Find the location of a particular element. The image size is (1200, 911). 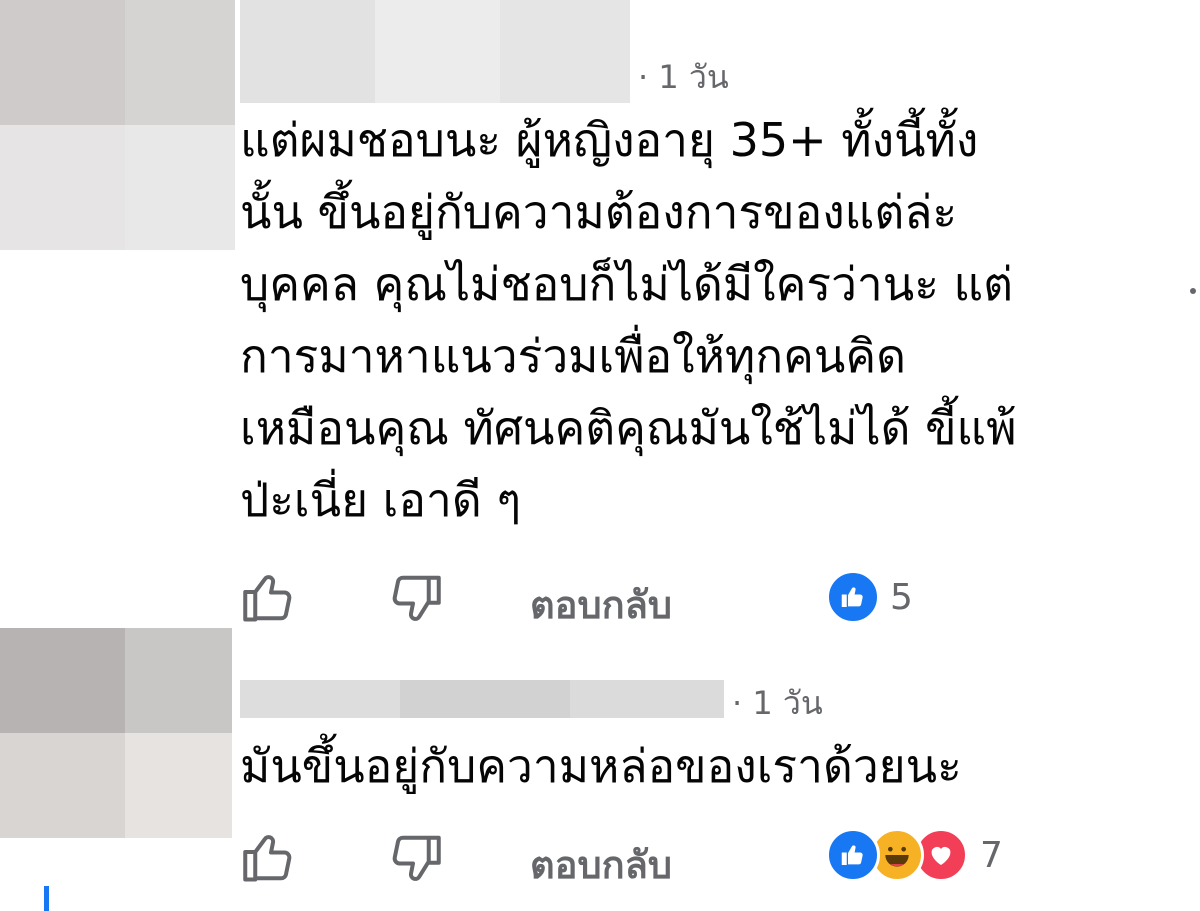

comment-line: เหมือนคุณ ทัศนคติคุณมันใช้ไม่ได้ ขี้แพ้ is located at coordinates (628, 428).